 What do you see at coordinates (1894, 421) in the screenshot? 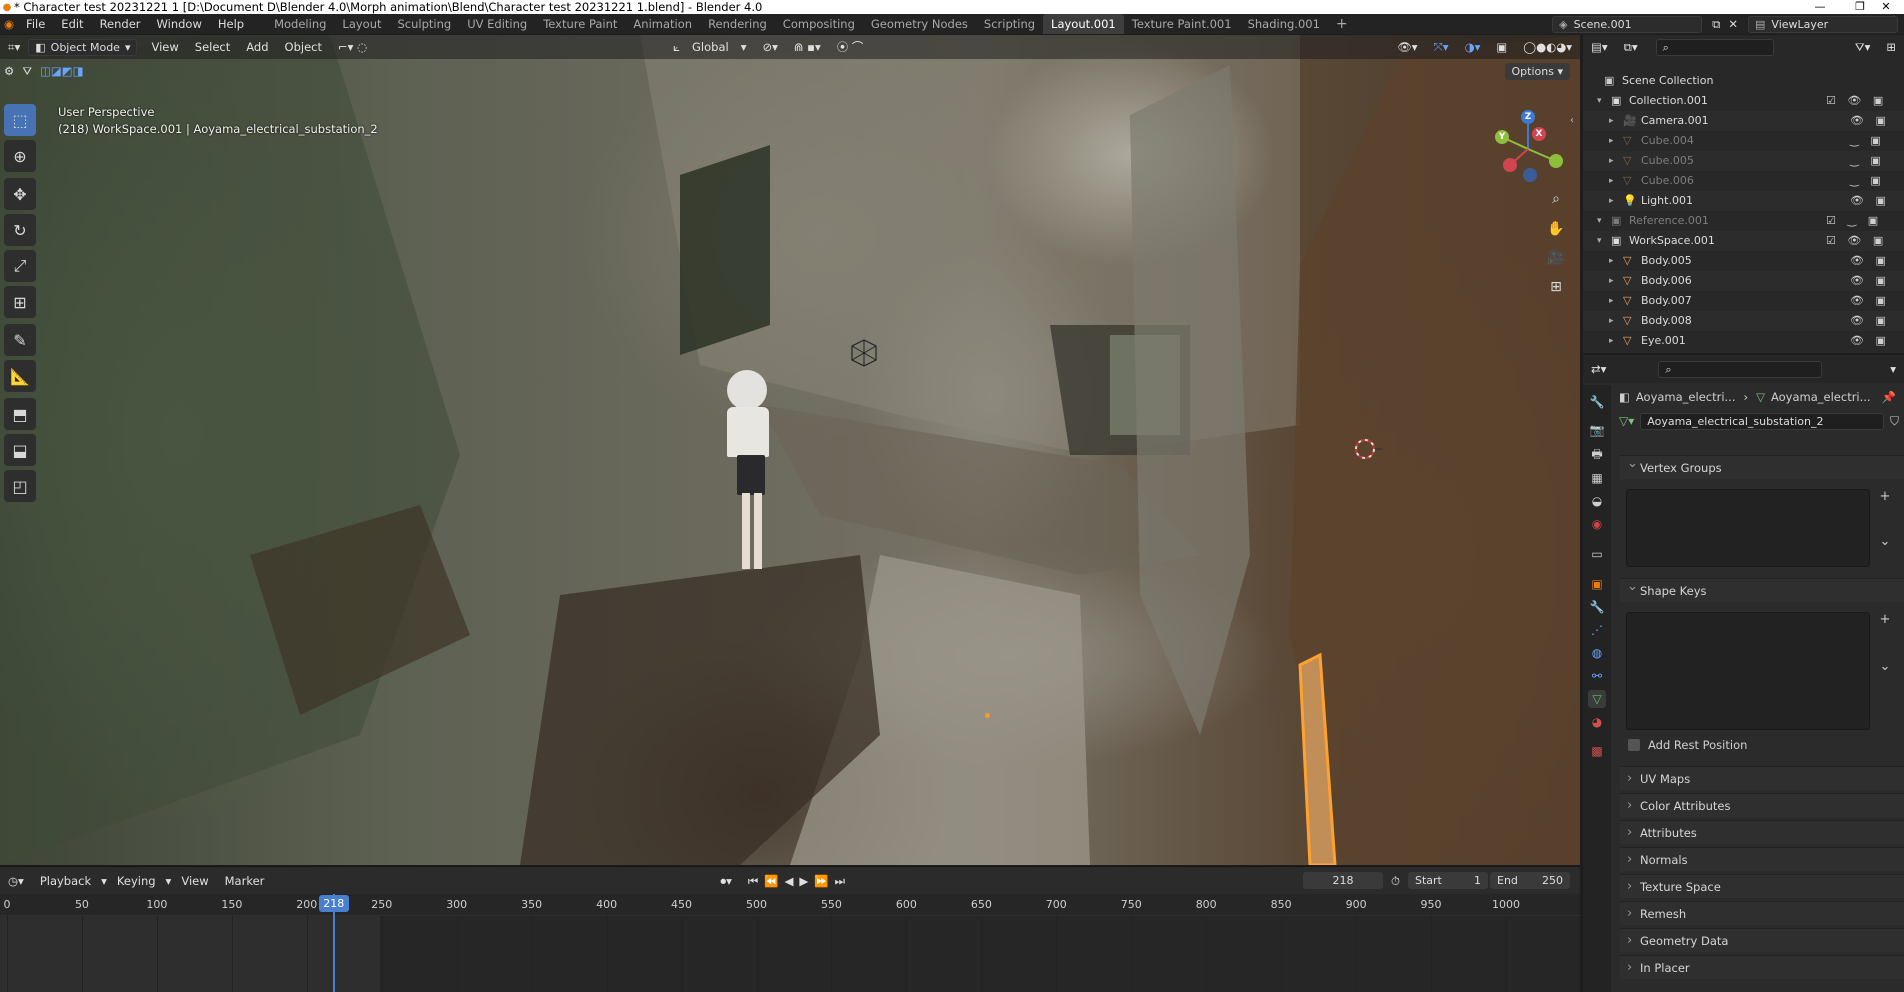
I see `fake-user-shield-icon: ⛉` at bounding box center [1894, 421].